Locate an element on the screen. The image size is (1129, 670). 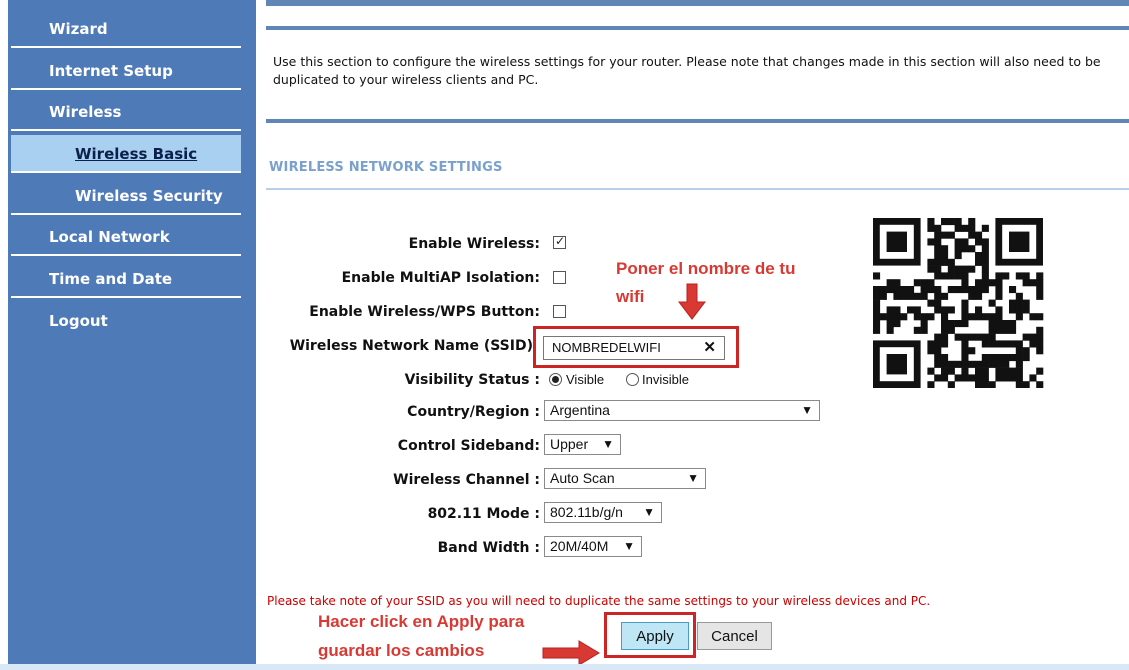
sidebar-edge is located at coordinates (4, 335).